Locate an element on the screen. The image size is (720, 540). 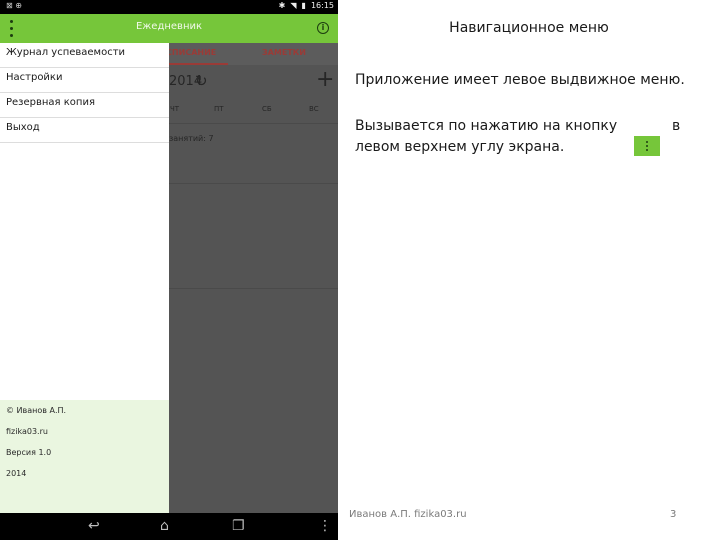
tab-indicator is located at coordinates (198, 64).